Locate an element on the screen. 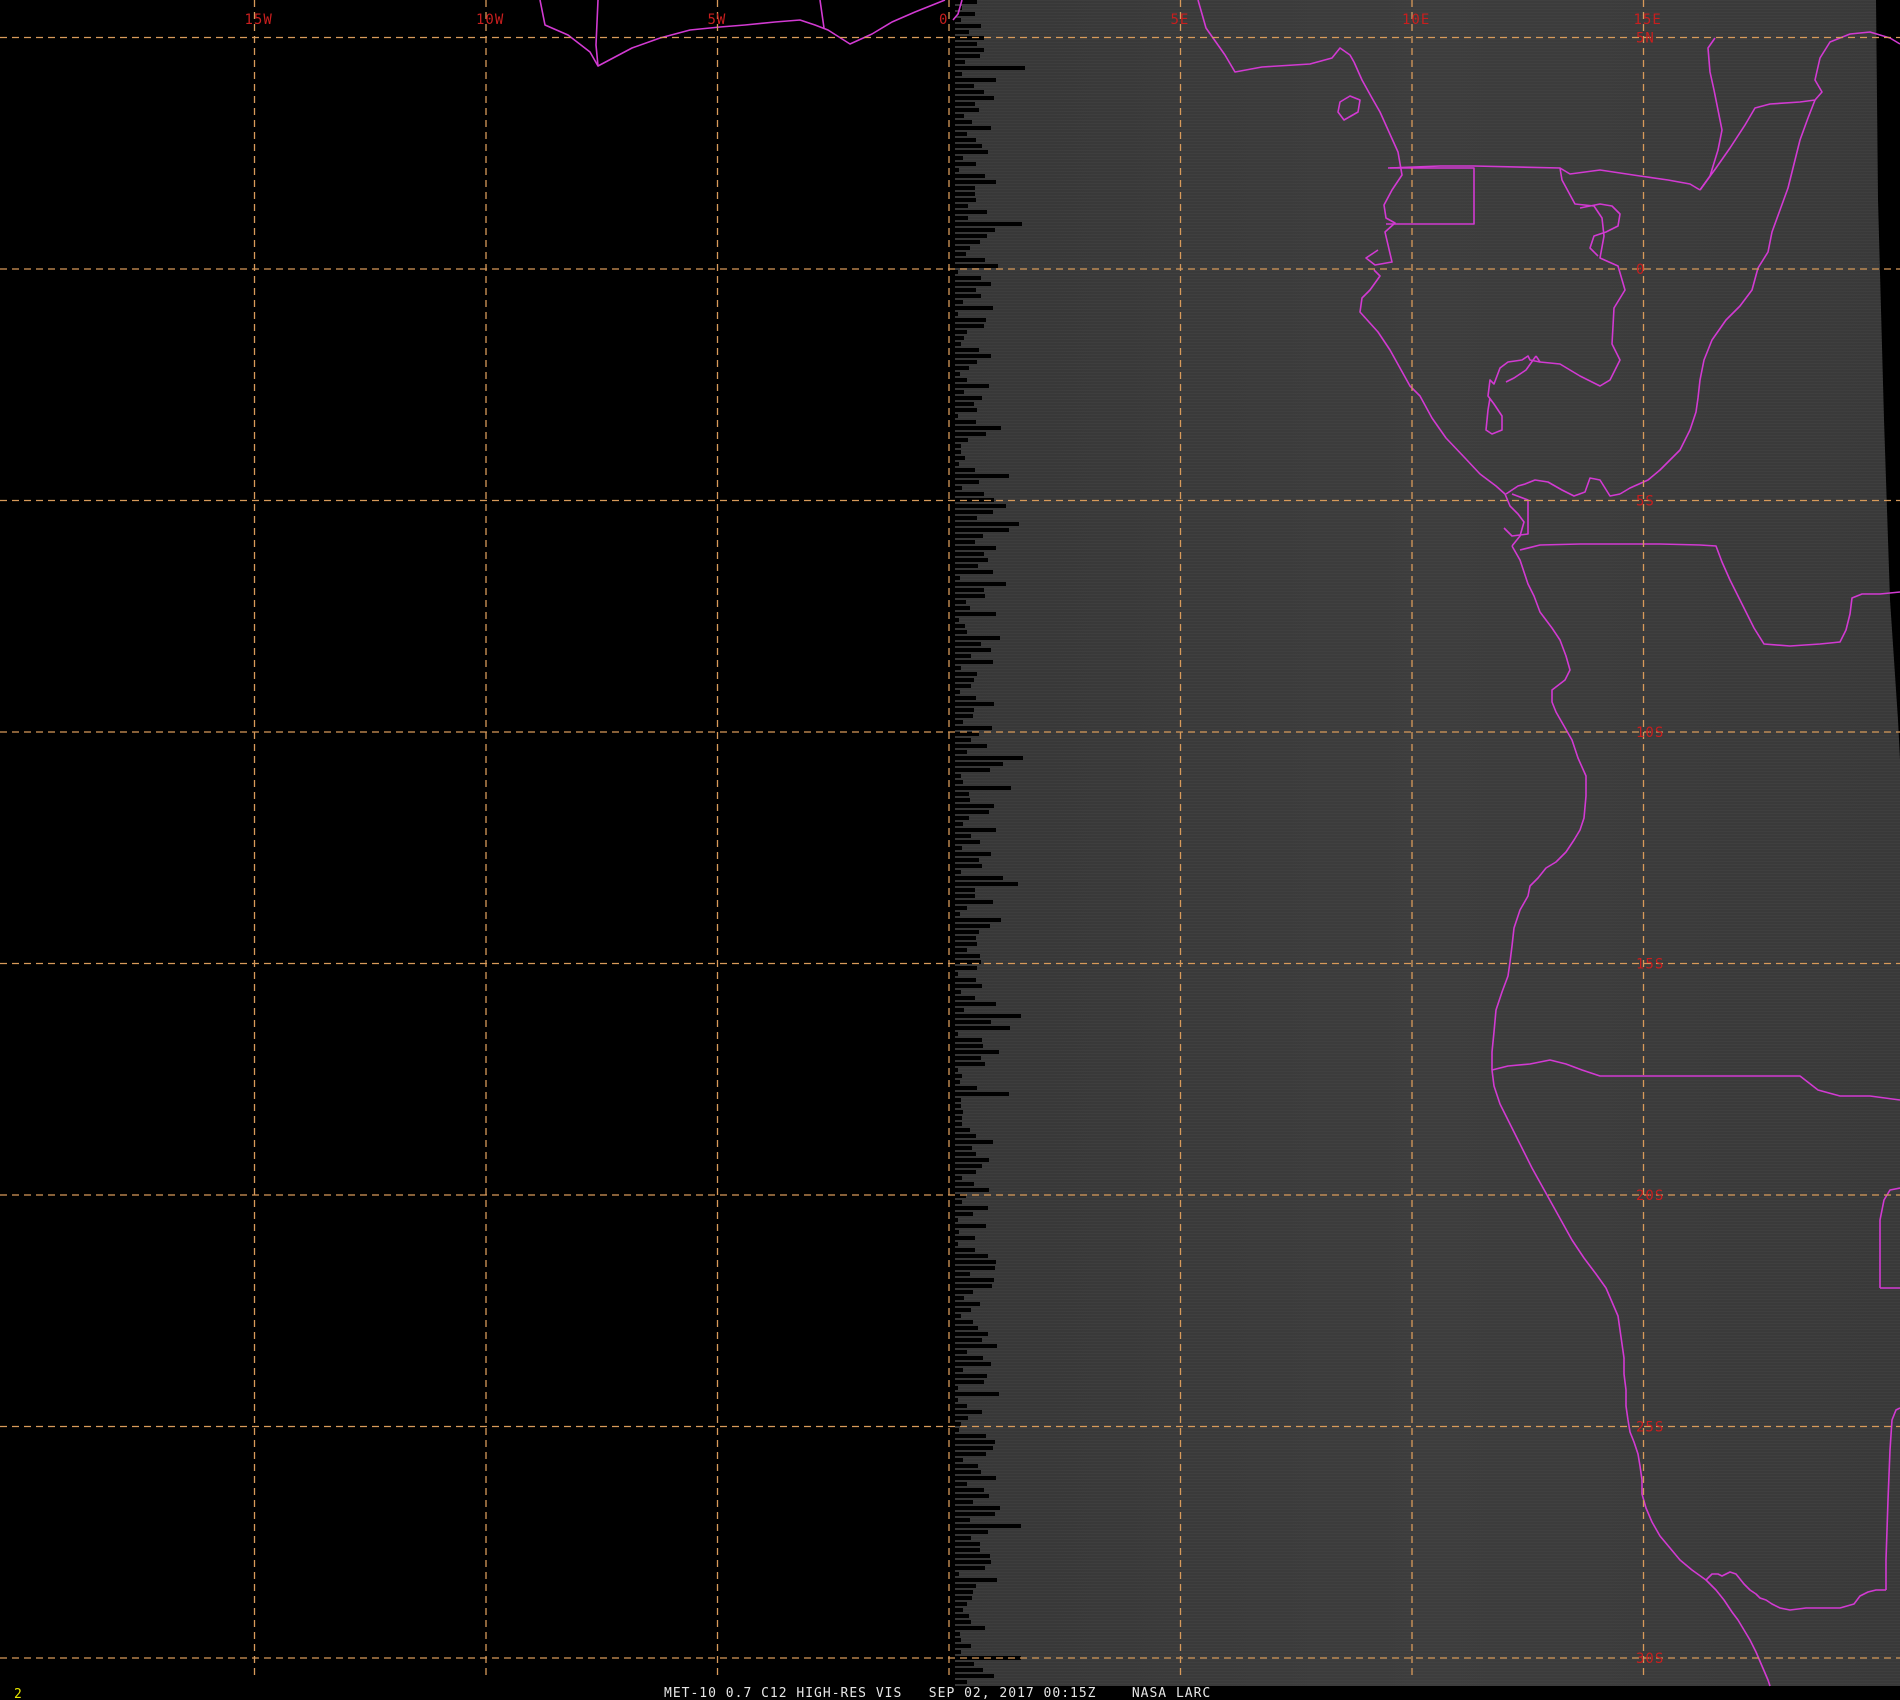 This screenshot has width=1900, height=1700. parallel-label: 5N is located at coordinates (1645, 39).